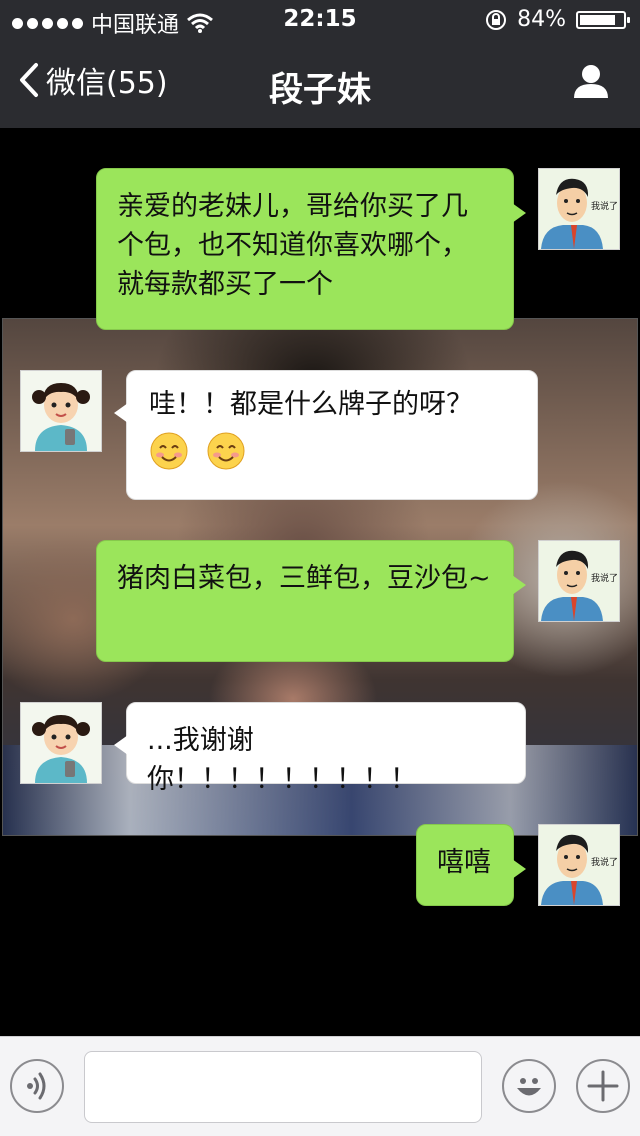 The image size is (640, 1136). Describe the element at coordinates (464, 862) in the screenshot. I see `message-text: 嘻嘻` at that location.